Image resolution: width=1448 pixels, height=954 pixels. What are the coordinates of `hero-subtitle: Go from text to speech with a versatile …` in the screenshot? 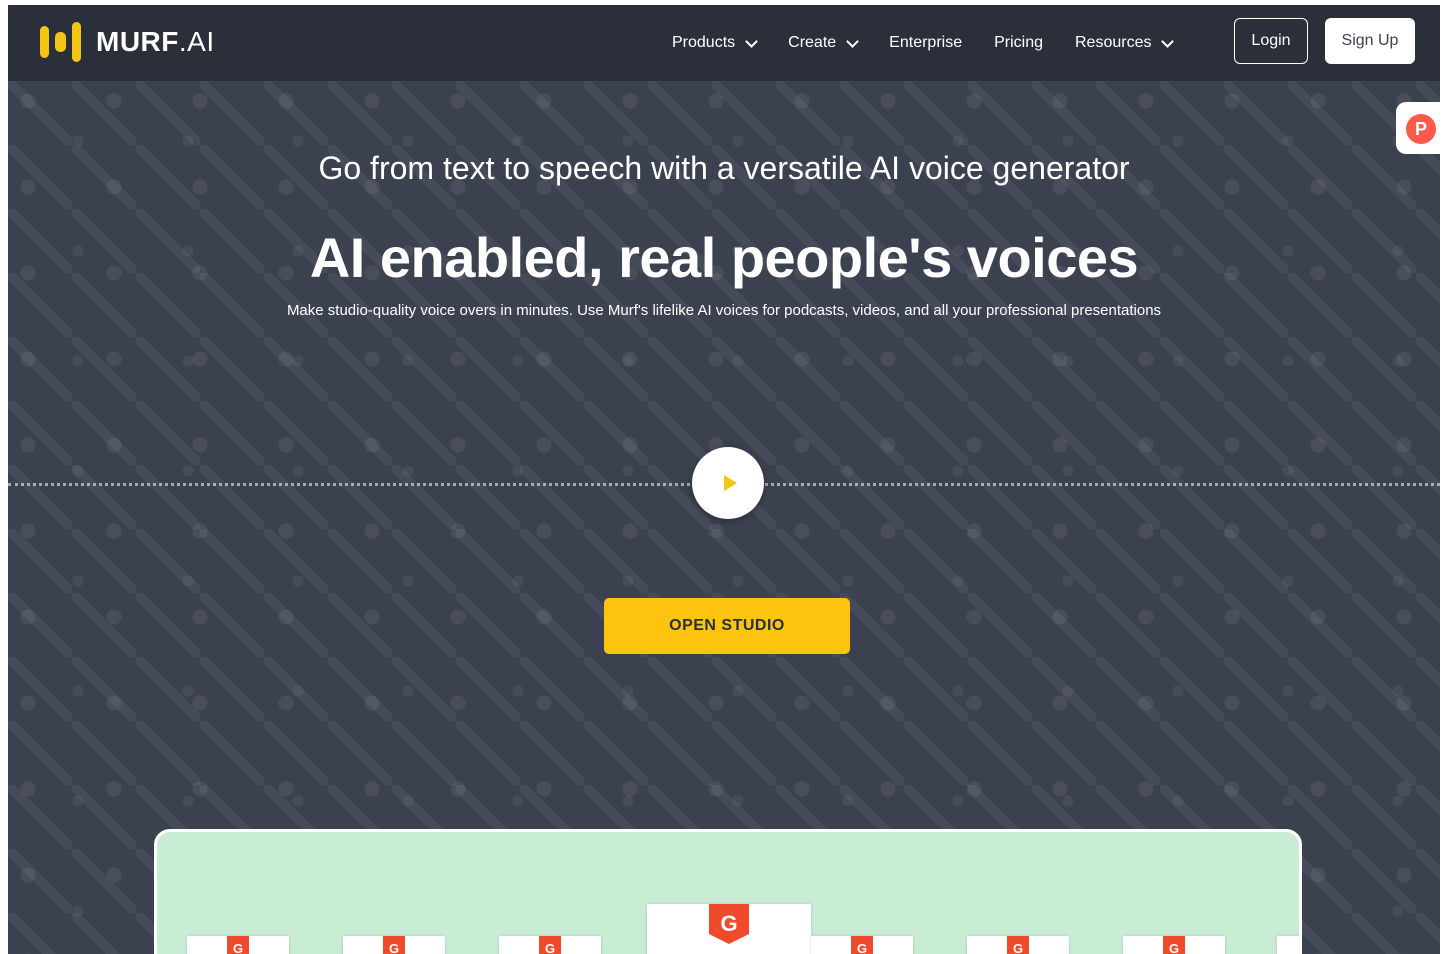 It's located at (724, 168).